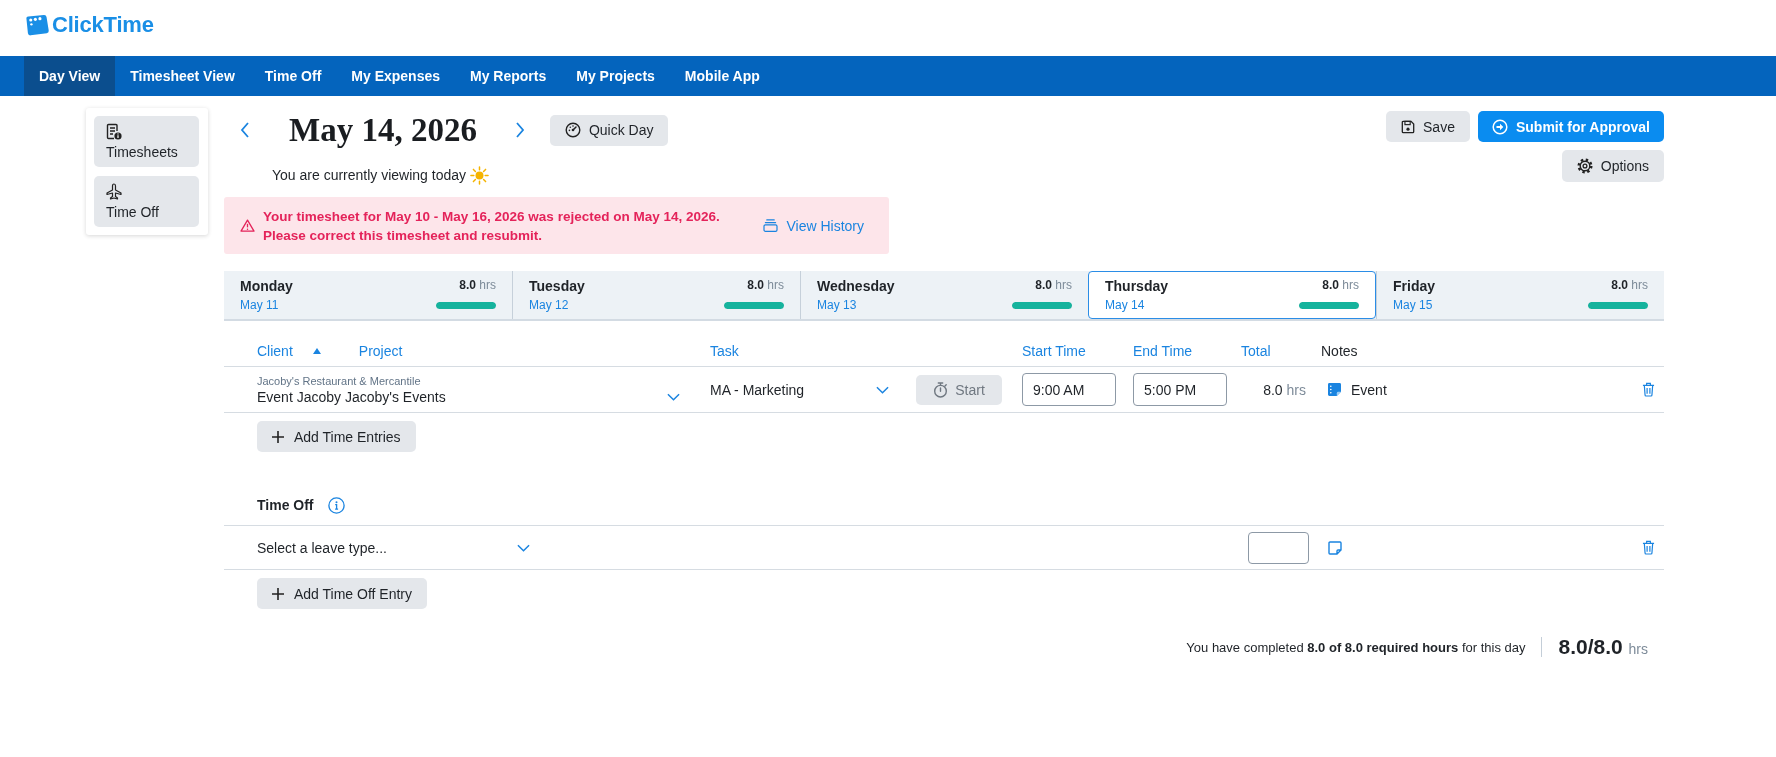  Describe the element at coordinates (383, 130) in the screenshot. I see `date-title: May 14, 2026` at that location.